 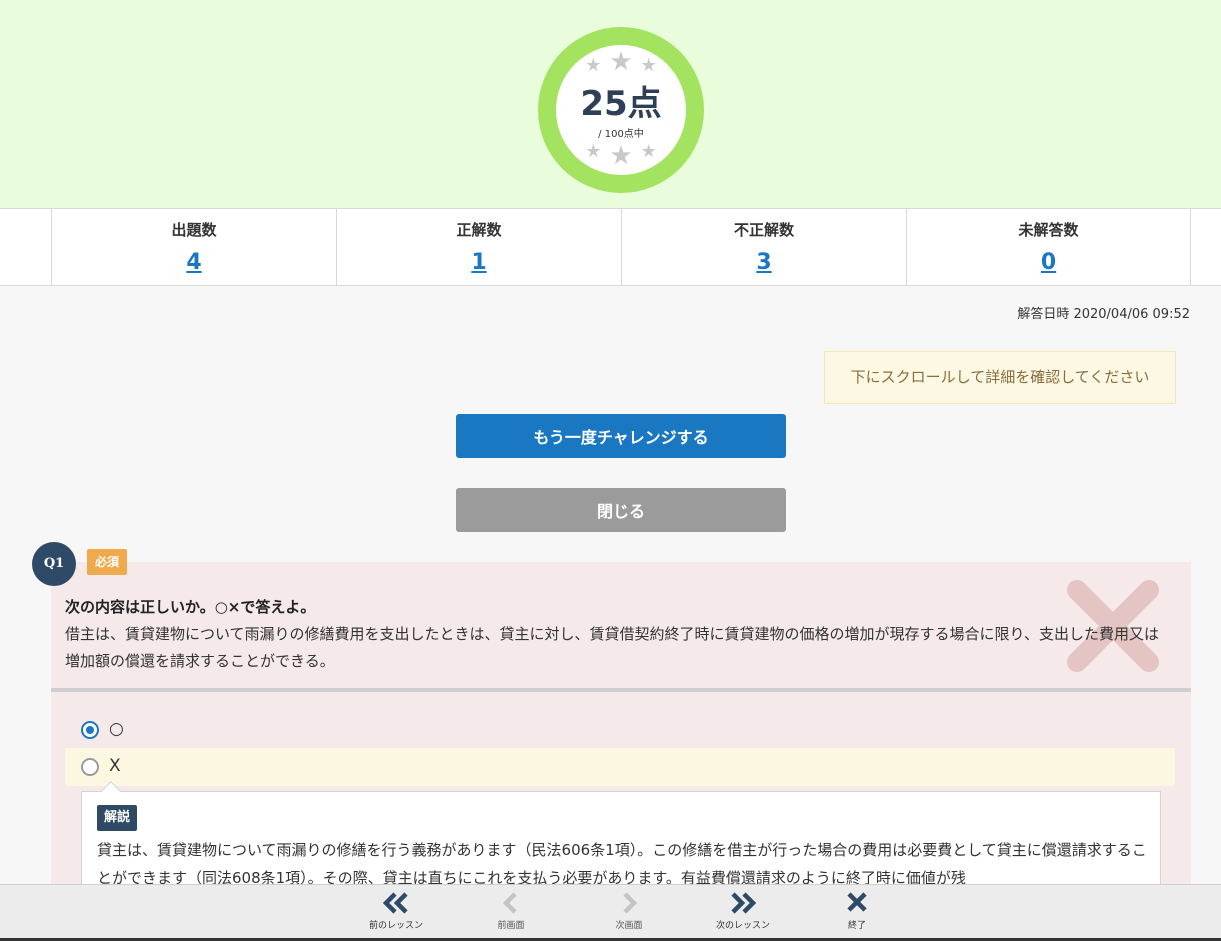 What do you see at coordinates (193, 247) in the screenshot?
I see `stat-questions: 出題数 4` at bounding box center [193, 247].